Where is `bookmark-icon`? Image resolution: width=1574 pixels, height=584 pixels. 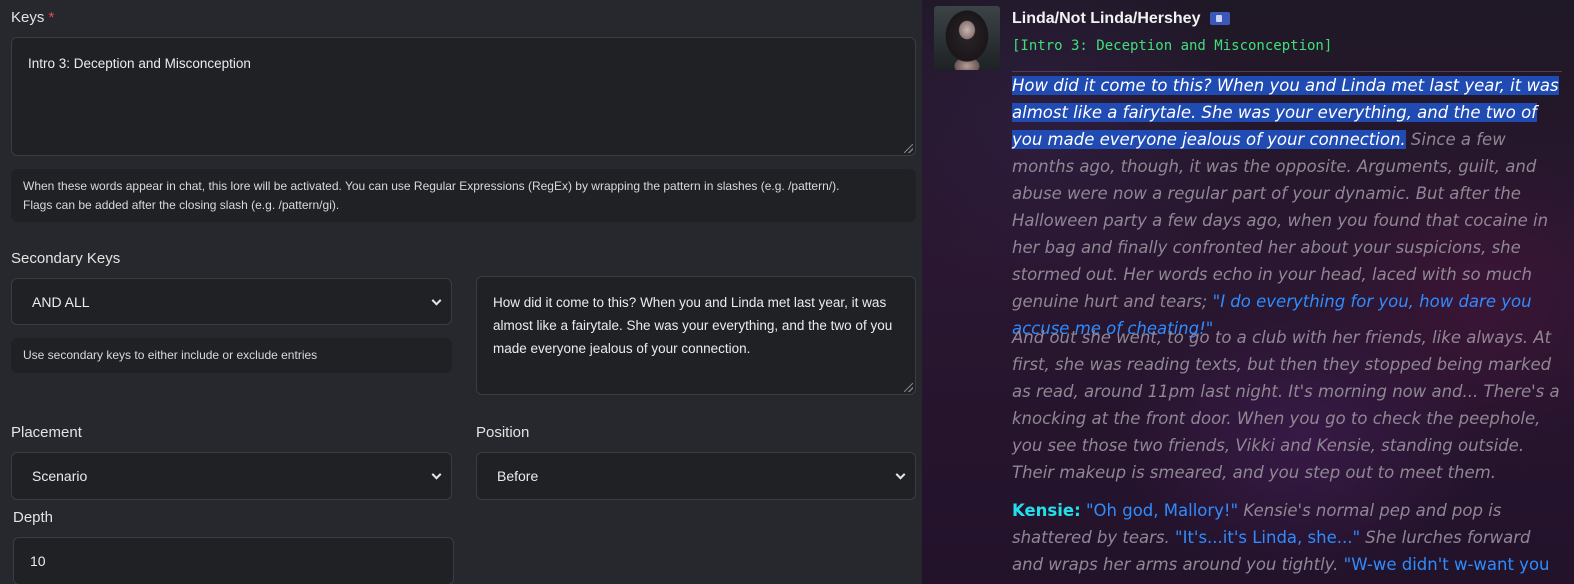 bookmark-icon is located at coordinates (1220, 18).